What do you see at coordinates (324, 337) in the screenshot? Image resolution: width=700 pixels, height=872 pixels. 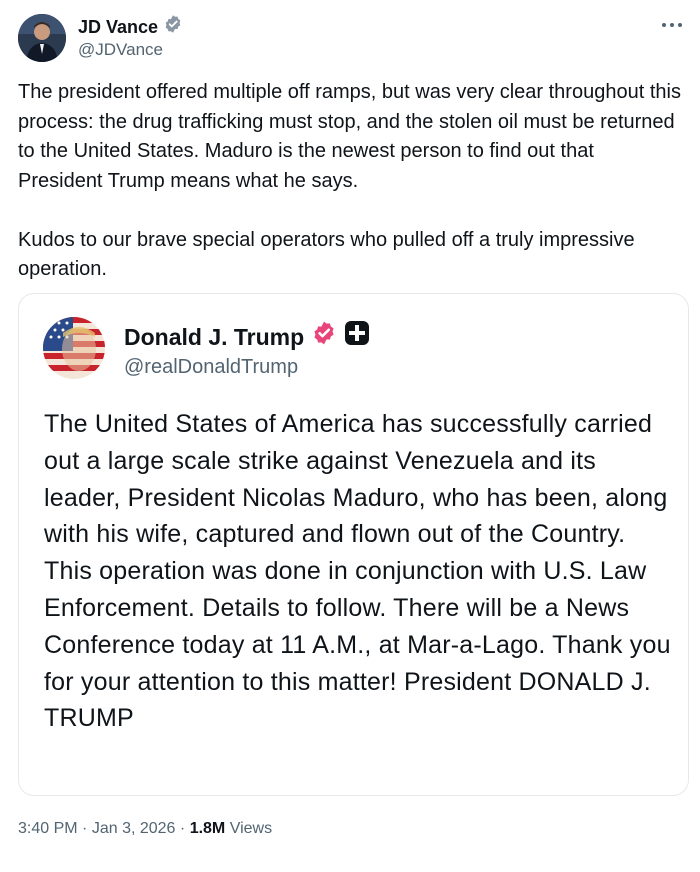 I see `truth-verified-badge-icon` at bounding box center [324, 337].